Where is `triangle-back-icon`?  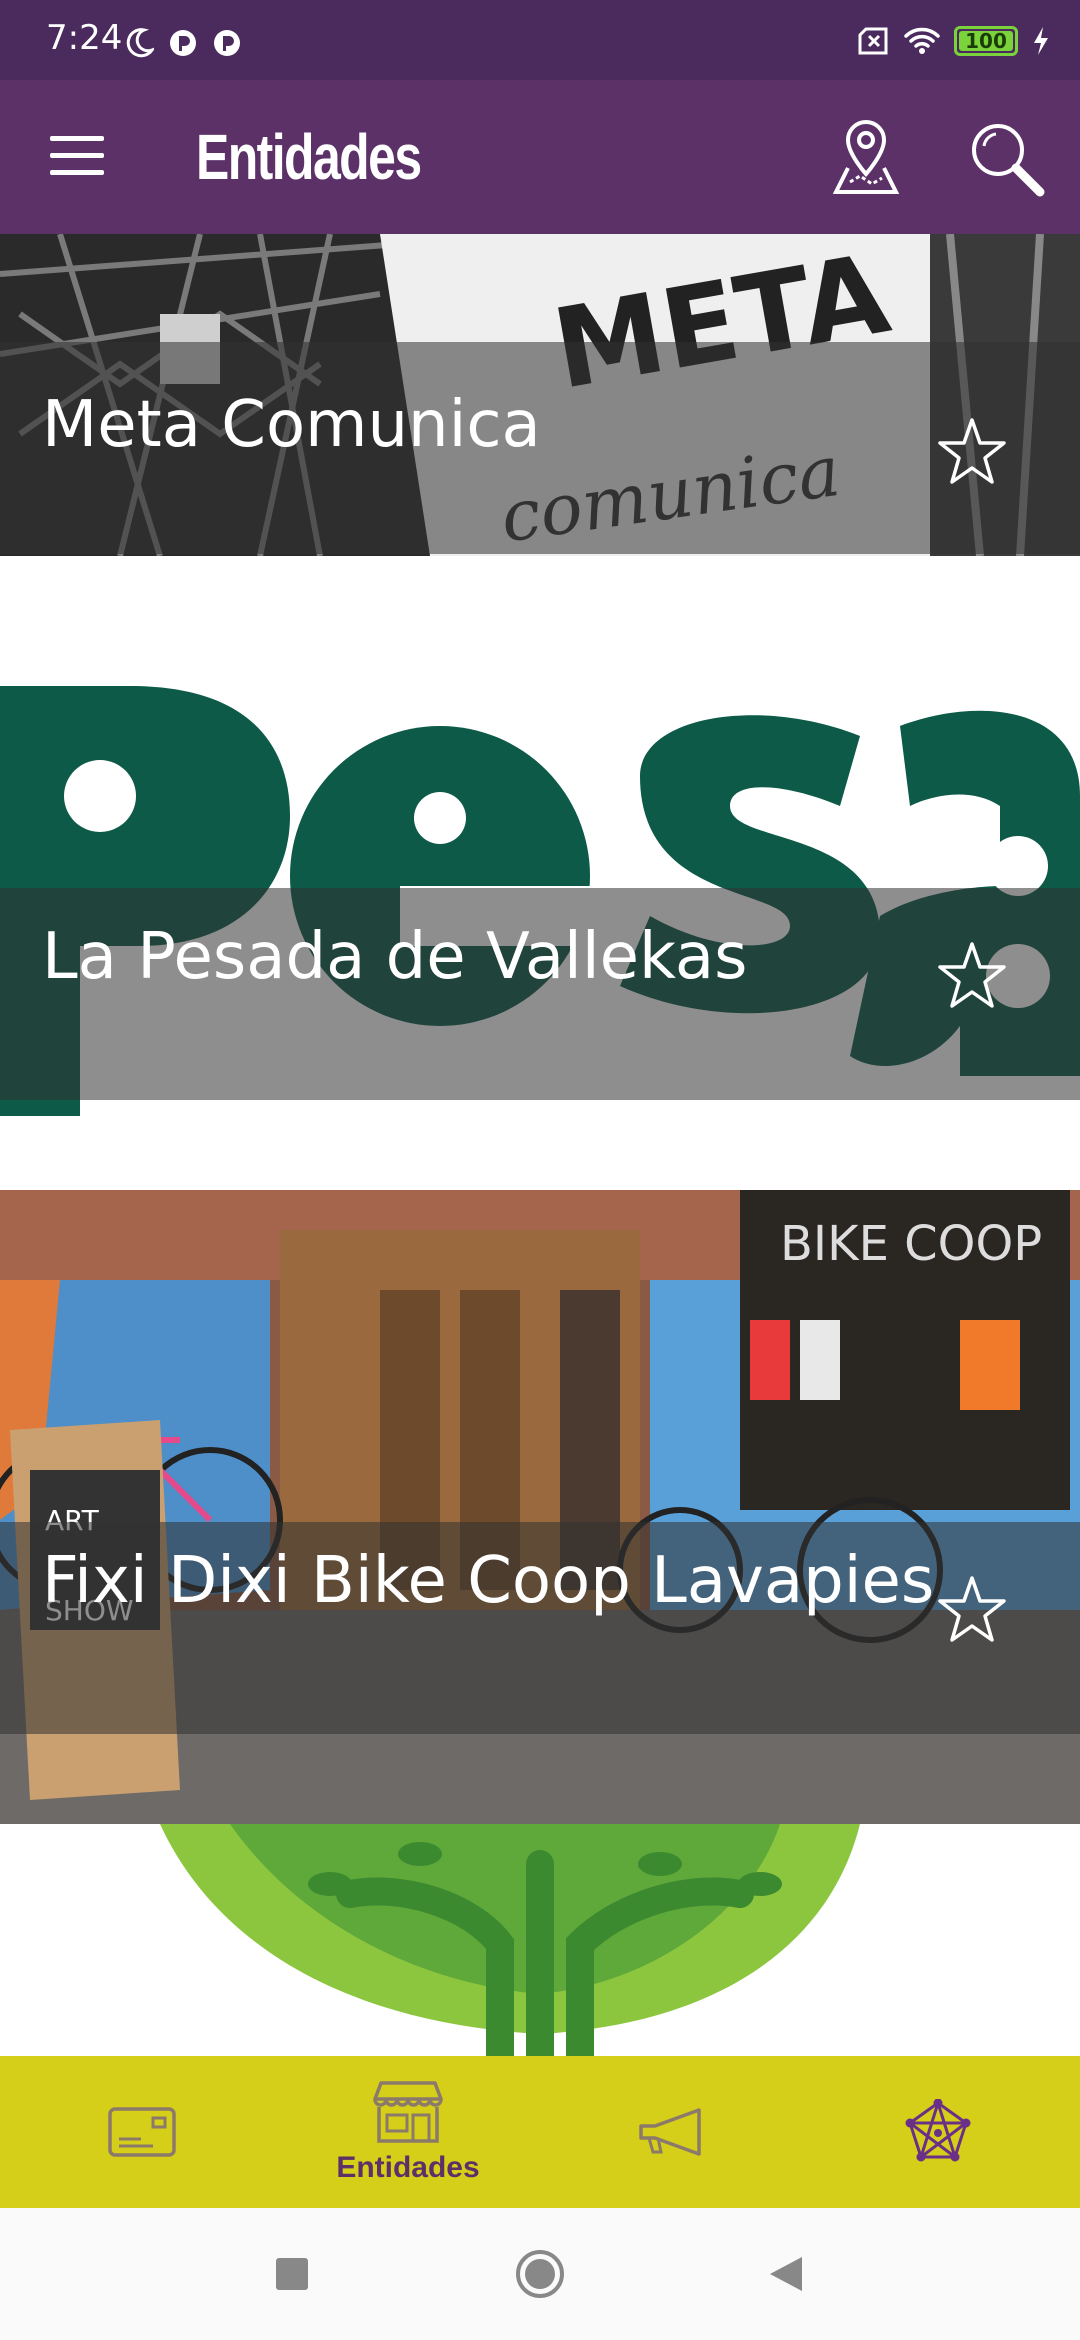
triangle-back-icon is located at coordinates (786, 2274).